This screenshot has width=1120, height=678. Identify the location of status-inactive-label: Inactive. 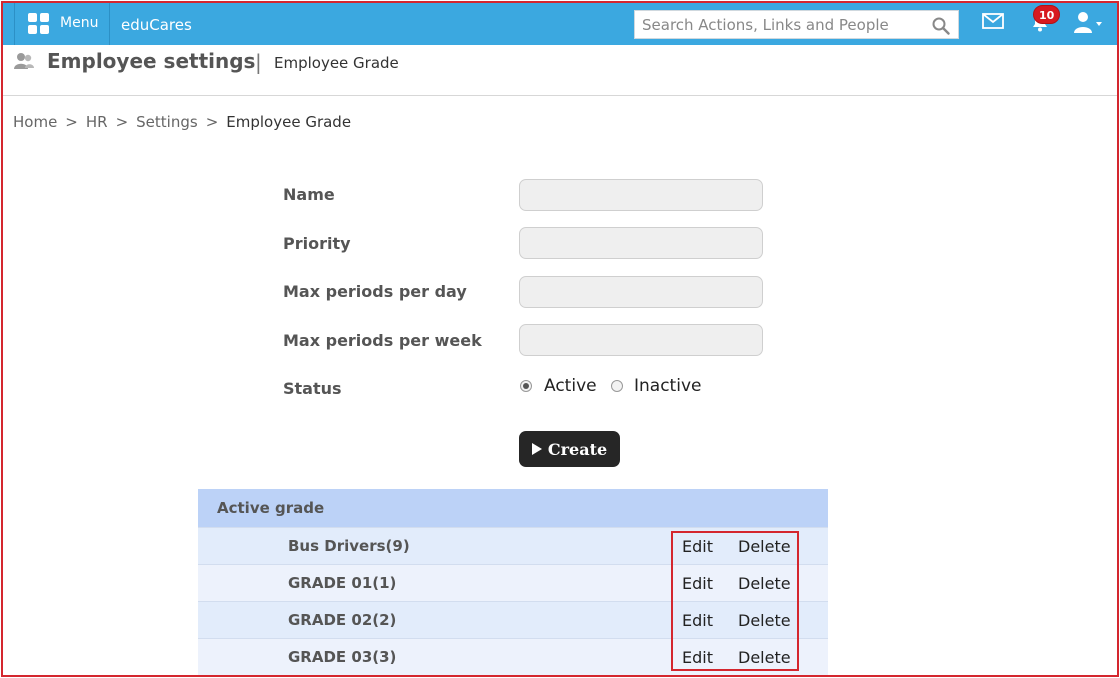
(667, 386).